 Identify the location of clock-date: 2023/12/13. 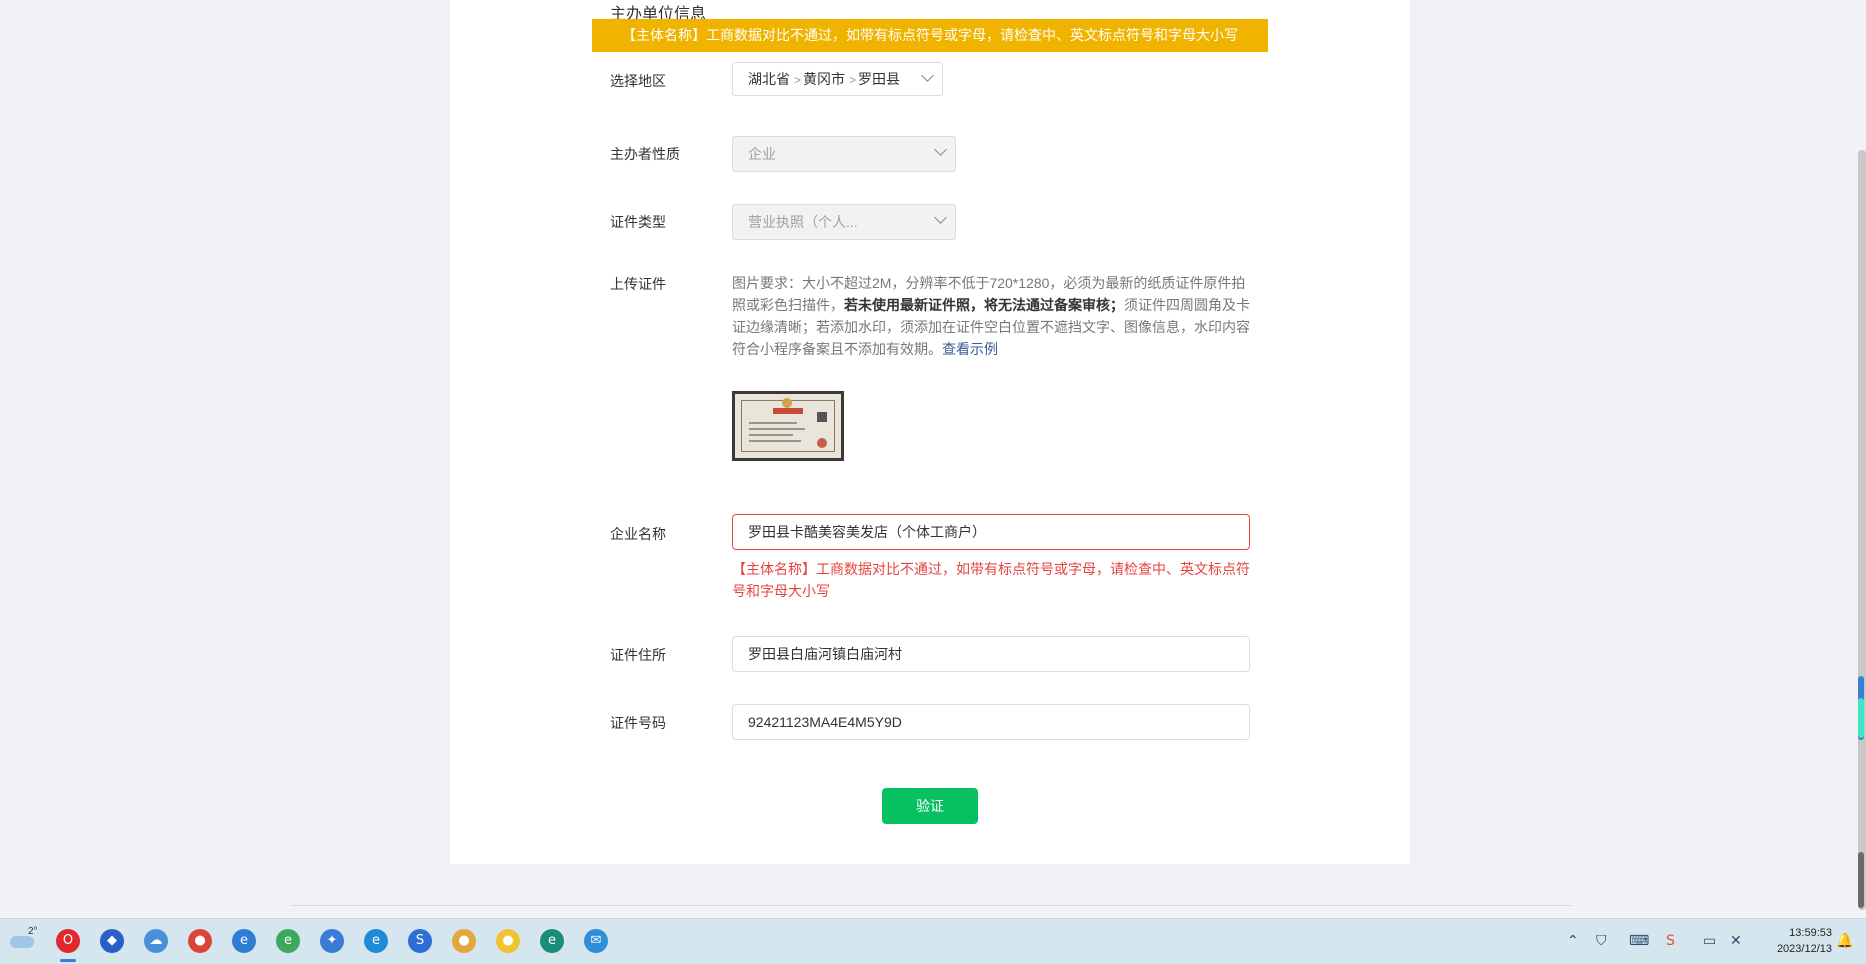
(1804, 949).